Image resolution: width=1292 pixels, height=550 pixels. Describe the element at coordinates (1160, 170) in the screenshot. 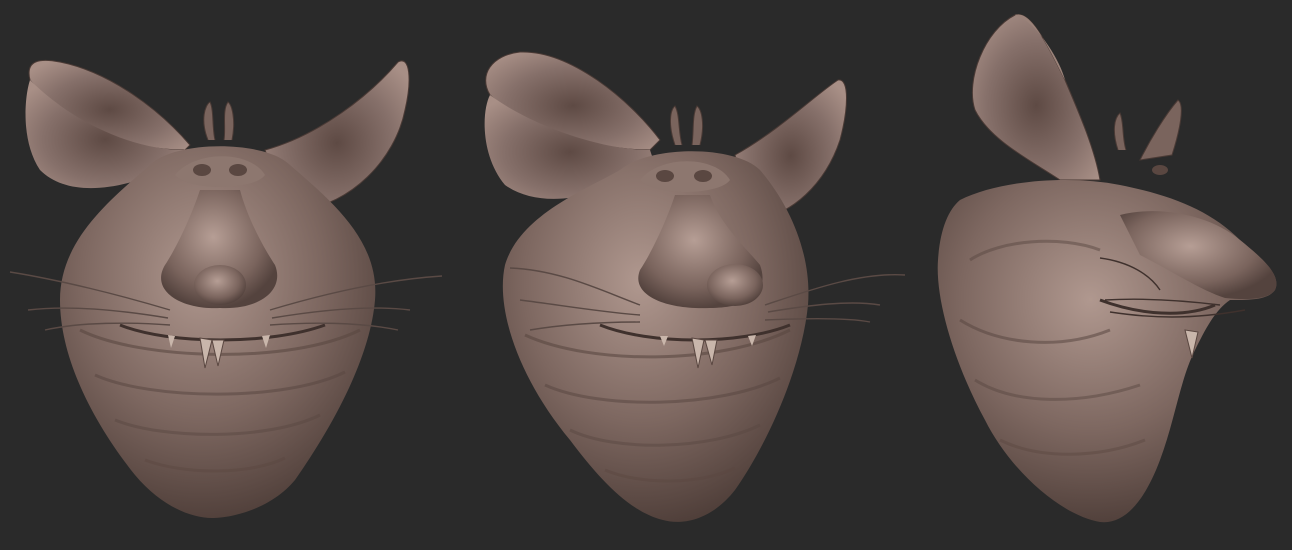

I see `eye` at that location.